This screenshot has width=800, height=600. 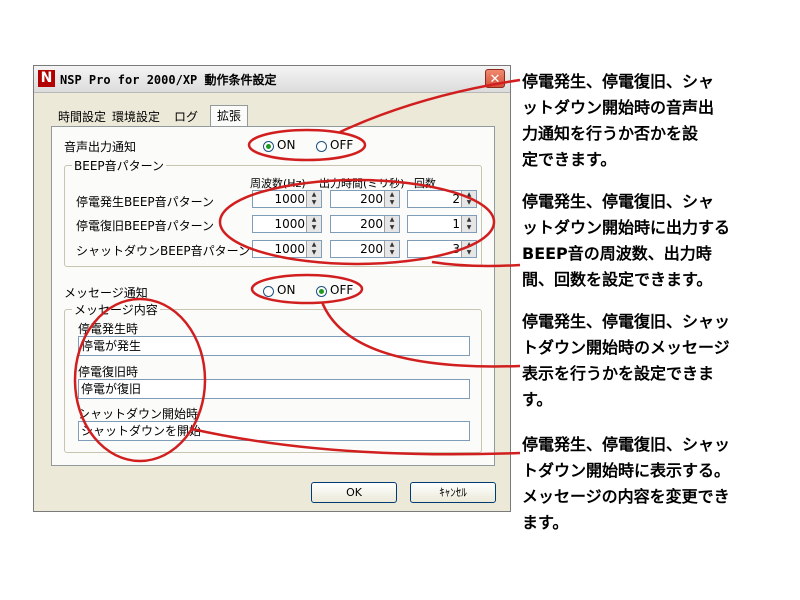 What do you see at coordinates (610, 133) in the screenshot?
I see `annotation-line: 力通知を行うか否かを設` at bounding box center [610, 133].